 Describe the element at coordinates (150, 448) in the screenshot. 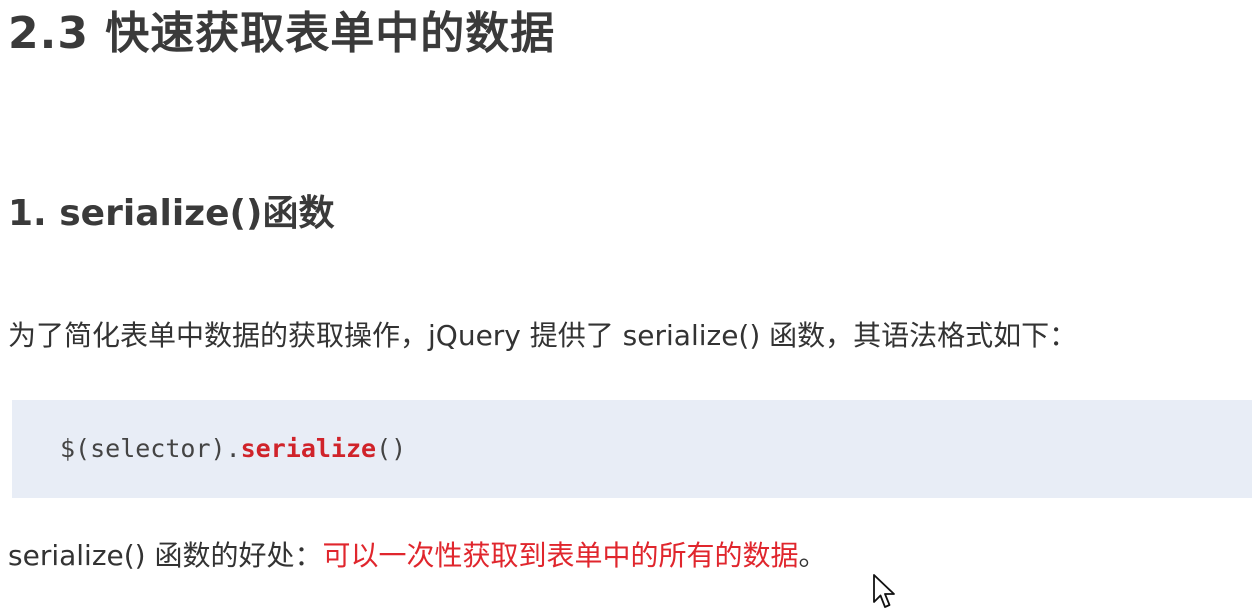

I see `code-prefix: $(selector).` at that location.